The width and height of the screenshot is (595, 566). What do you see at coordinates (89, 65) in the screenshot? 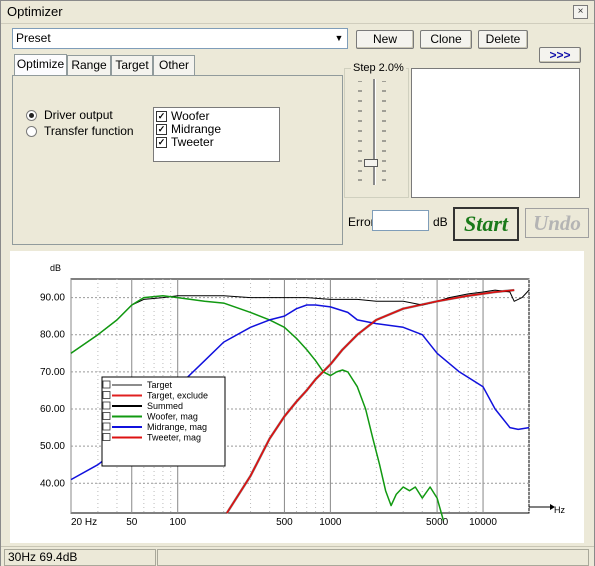
I see `tab-range: Range` at bounding box center [89, 65].